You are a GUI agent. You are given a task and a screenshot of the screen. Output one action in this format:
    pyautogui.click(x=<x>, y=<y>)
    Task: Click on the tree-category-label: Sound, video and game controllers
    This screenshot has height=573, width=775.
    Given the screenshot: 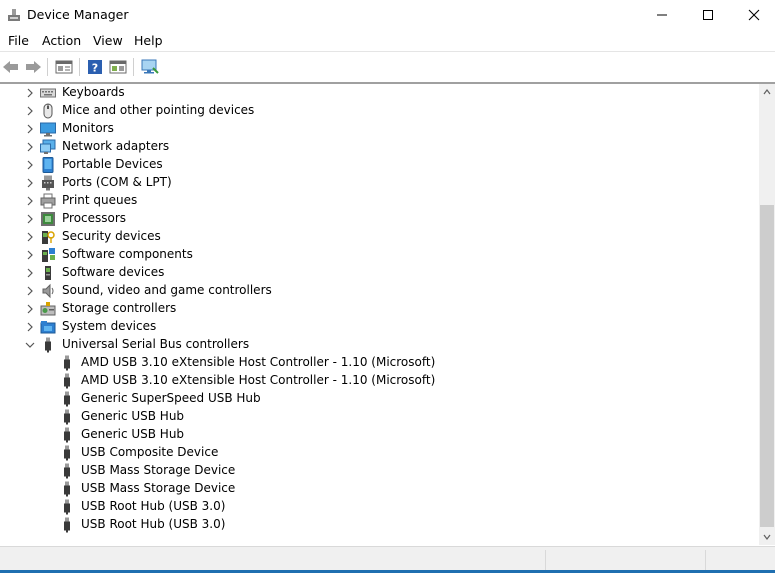 What is the action you would take?
    pyautogui.click(x=167, y=290)
    